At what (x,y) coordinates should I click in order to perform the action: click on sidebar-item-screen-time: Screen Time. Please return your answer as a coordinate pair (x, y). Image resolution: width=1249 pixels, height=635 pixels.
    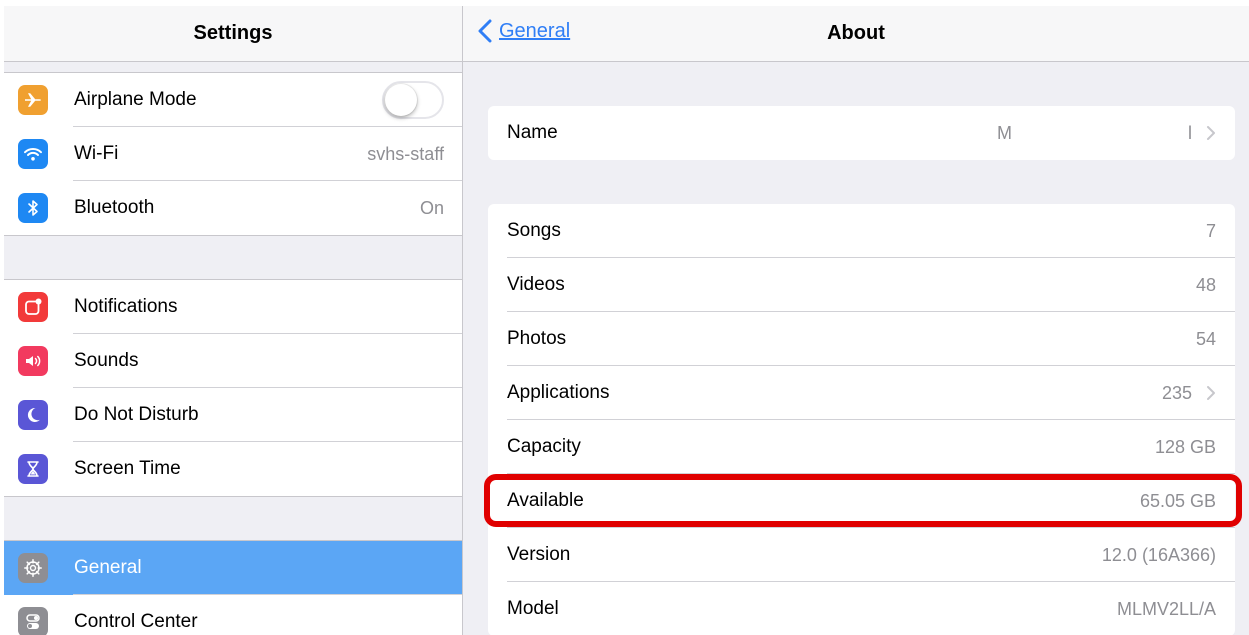
    Looking at the image, I should click on (233, 469).